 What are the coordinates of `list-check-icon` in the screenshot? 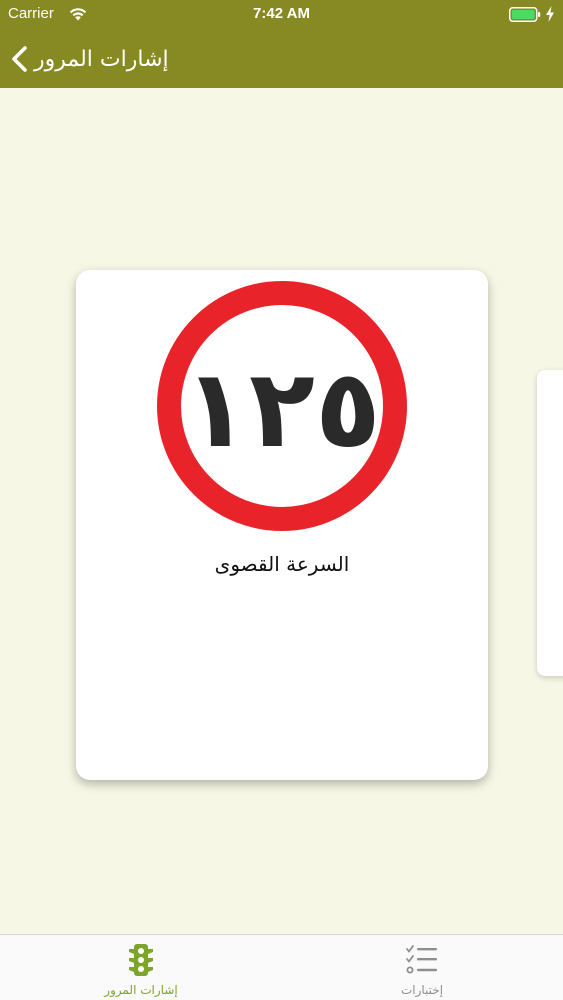 It's located at (421, 959).